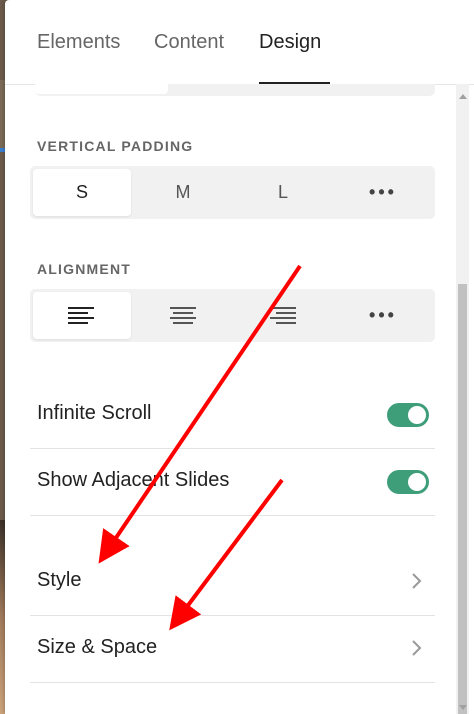 The width and height of the screenshot is (474, 714). What do you see at coordinates (463, 96) in the screenshot?
I see `scroll-up-icon` at bounding box center [463, 96].